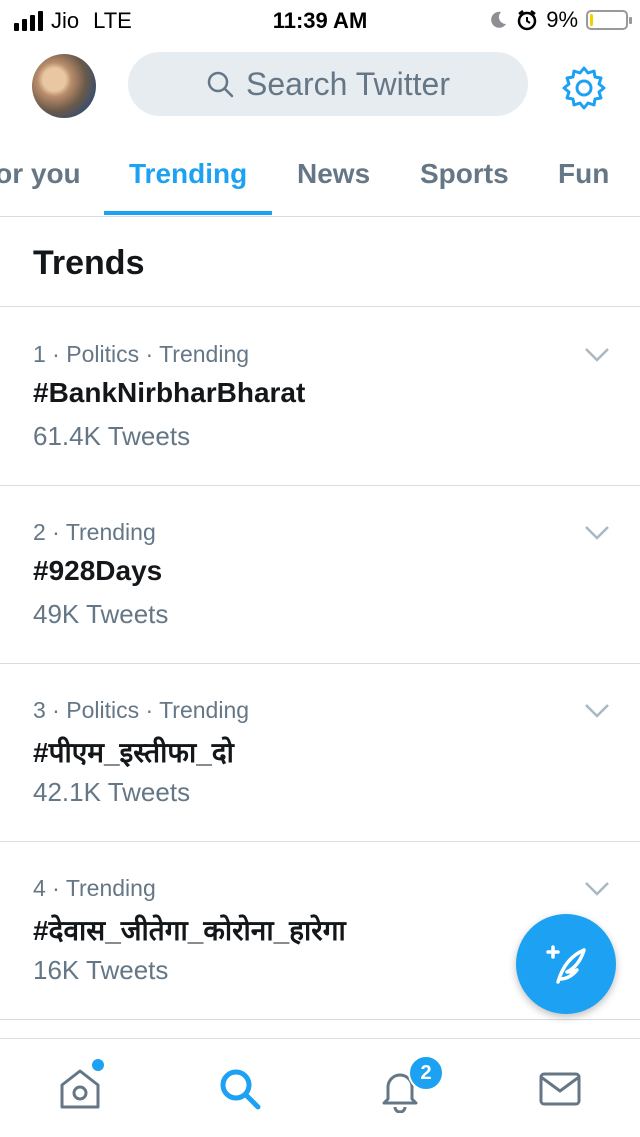  What do you see at coordinates (188, 213) in the screenshot?
I see `active-tab-indicator` at bounding box center [188, 213].